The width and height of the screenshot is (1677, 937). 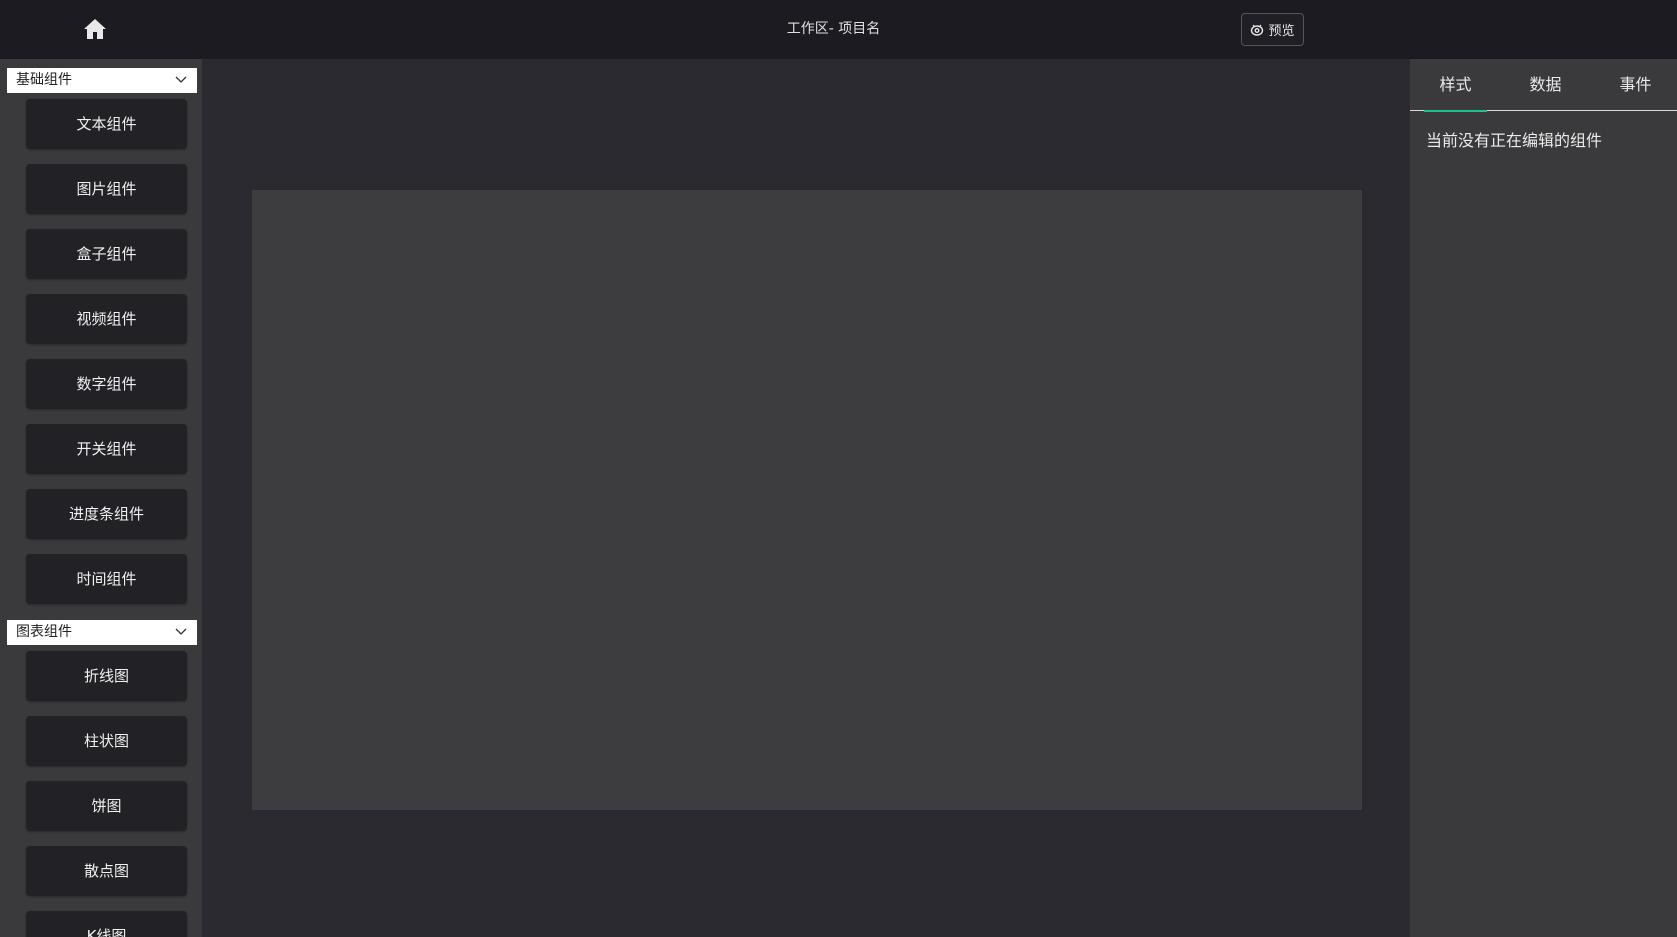 What do you see at coordinates (106, 579) in the screenshot?
I see `component-button-time: 时间组件` at bounding box center [106, 579].